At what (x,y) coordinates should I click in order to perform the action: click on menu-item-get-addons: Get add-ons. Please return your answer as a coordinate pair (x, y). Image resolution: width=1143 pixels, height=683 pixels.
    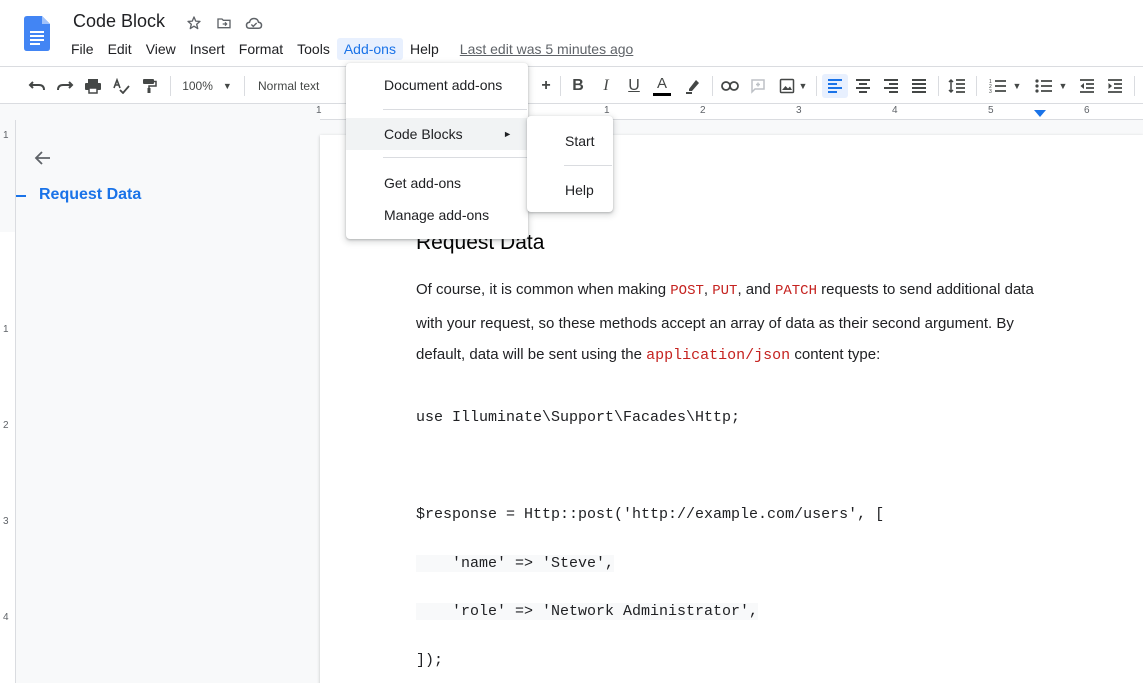
    Looking at the image, I should click on (437, 183).